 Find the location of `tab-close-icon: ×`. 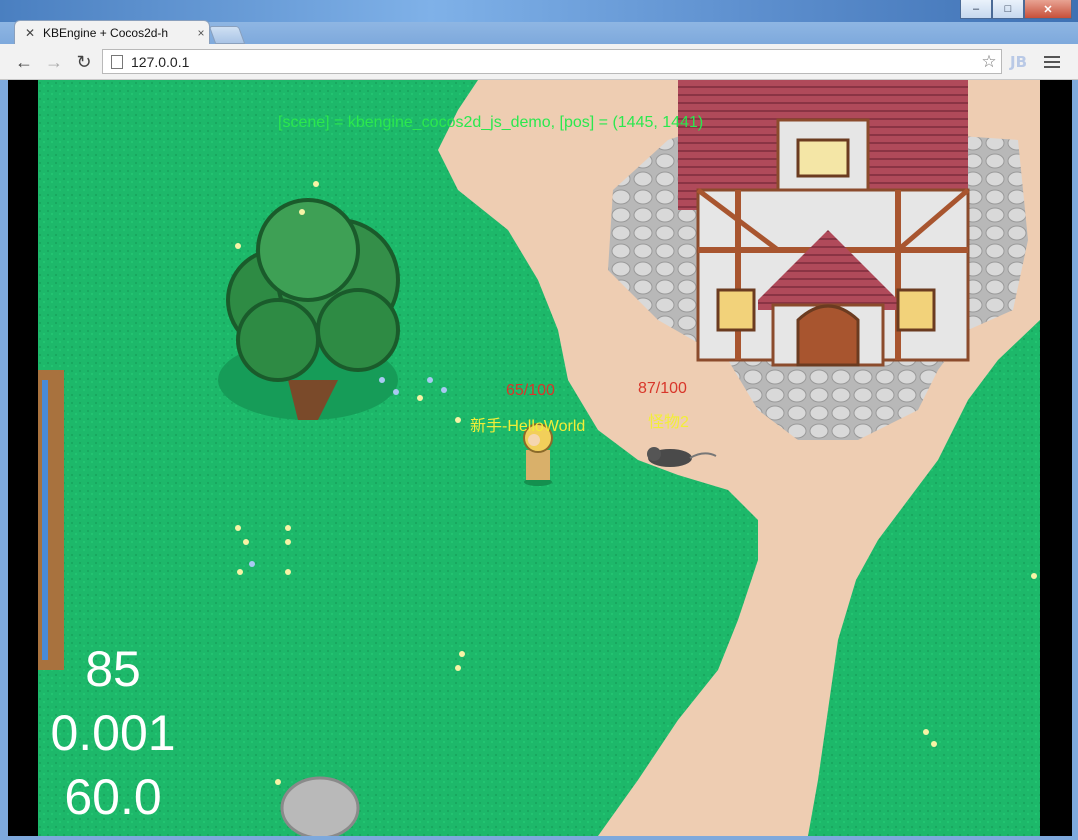

tab-close-icon: × is located at coordinates (201, 33).